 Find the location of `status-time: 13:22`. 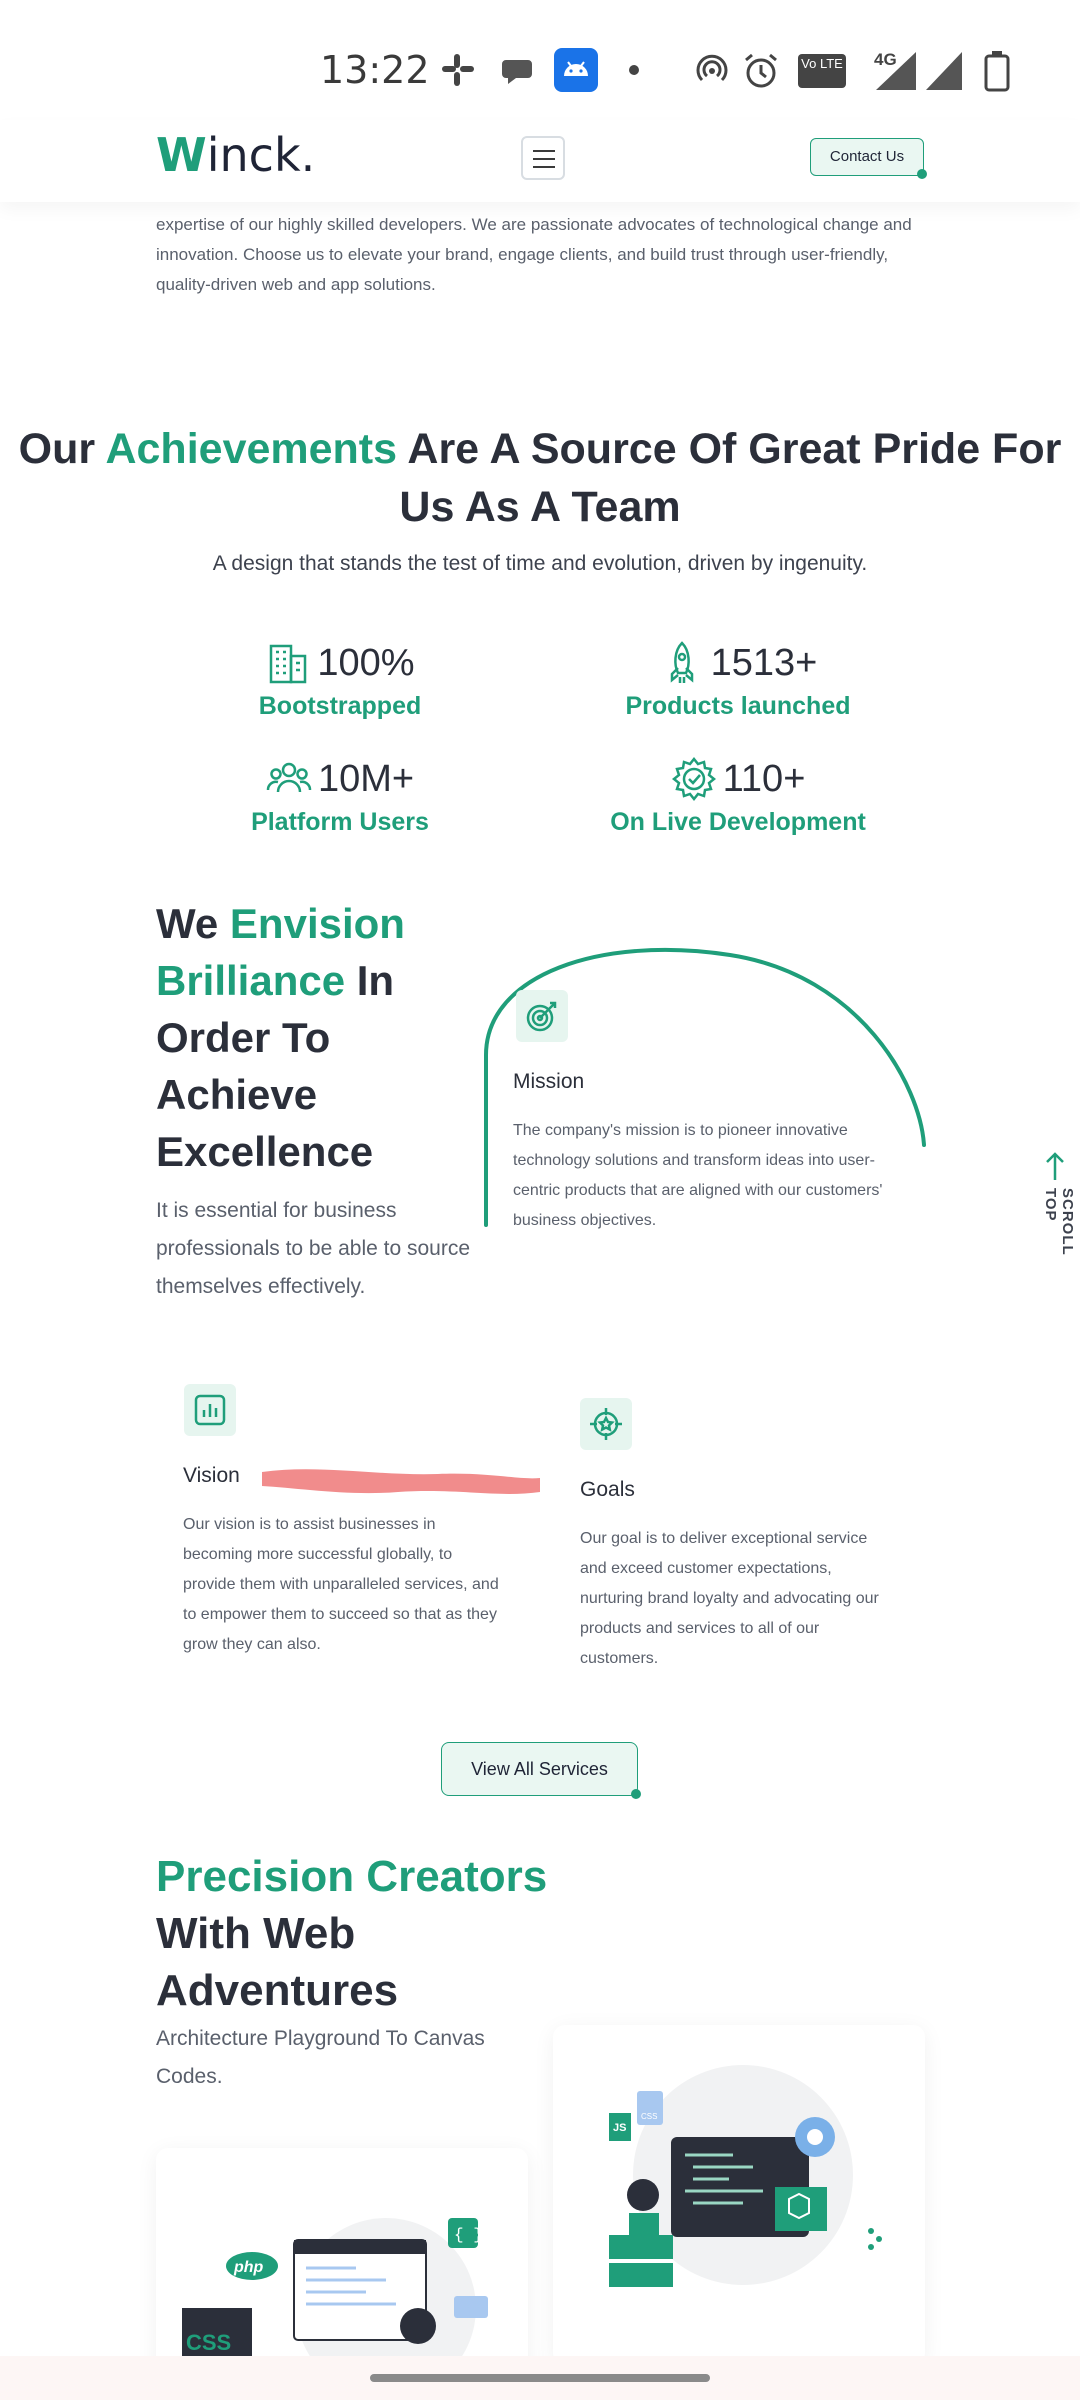

status-time: 13:22 is located at coordinates (375, 70).